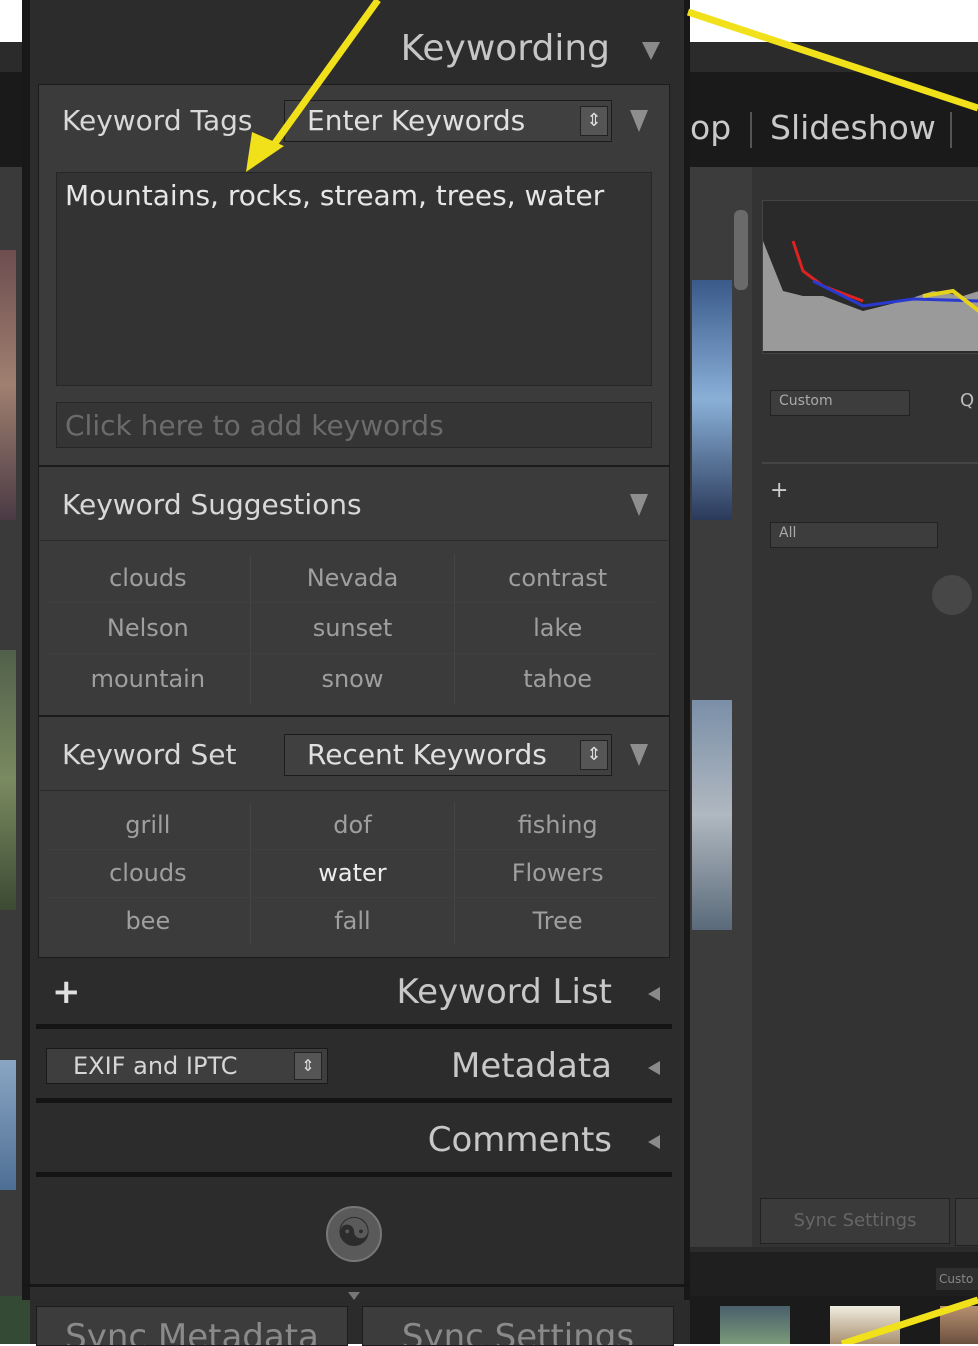 This screenshot has height=1346, width=978. I want to click on keyword-set-item-active: water, so click(353, 874).